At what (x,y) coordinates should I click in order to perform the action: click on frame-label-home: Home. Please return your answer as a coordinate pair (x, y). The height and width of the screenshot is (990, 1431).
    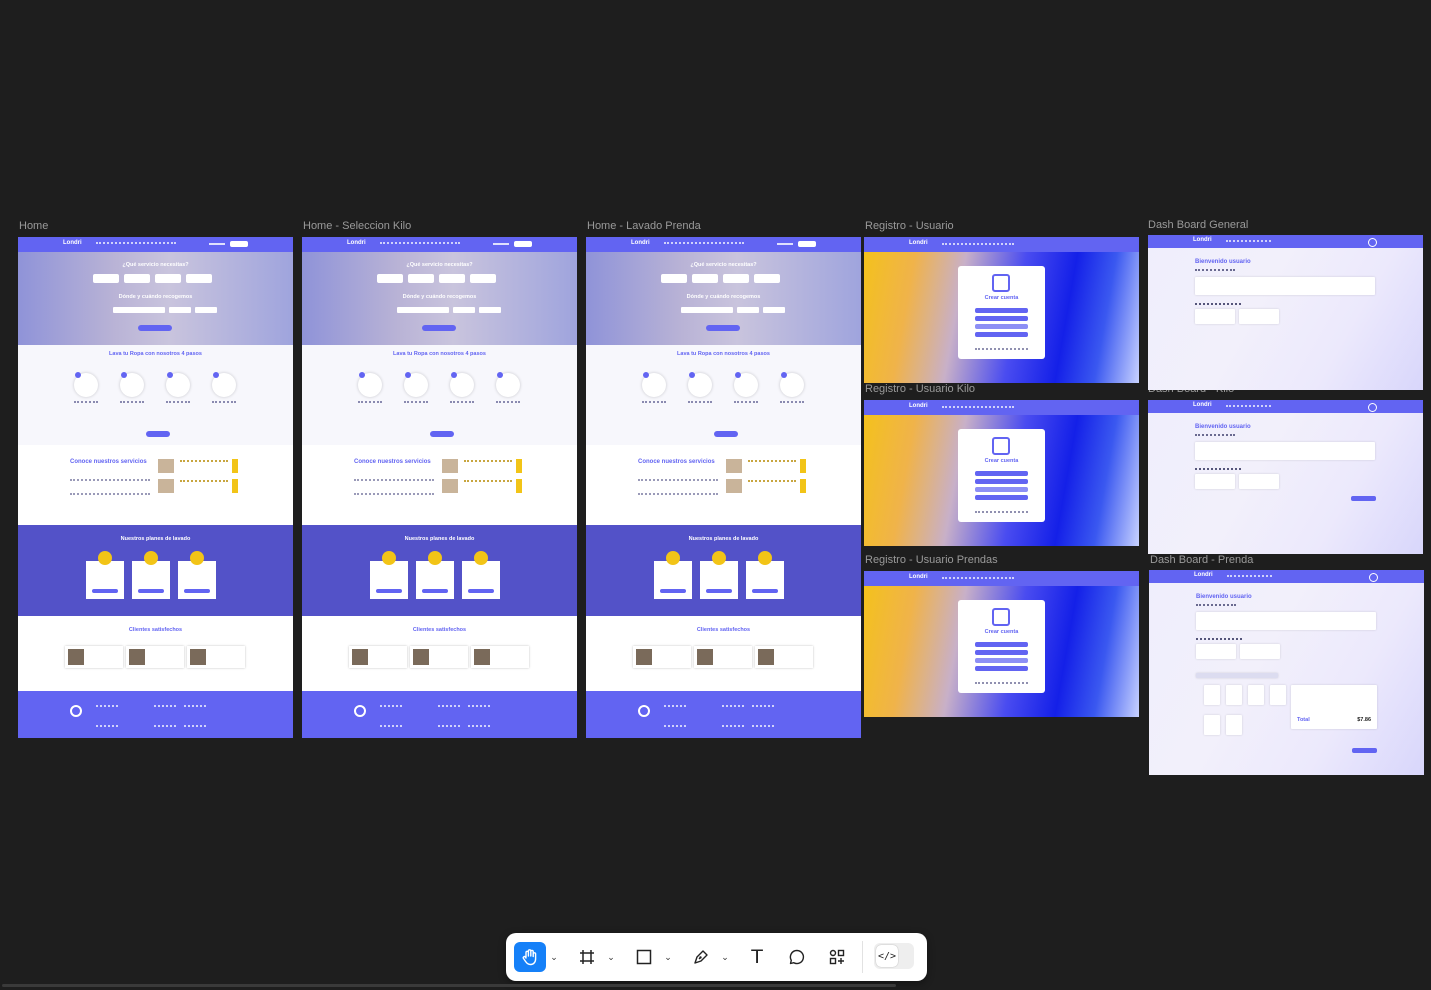
    Looking at the image, I should click on (33, 226).